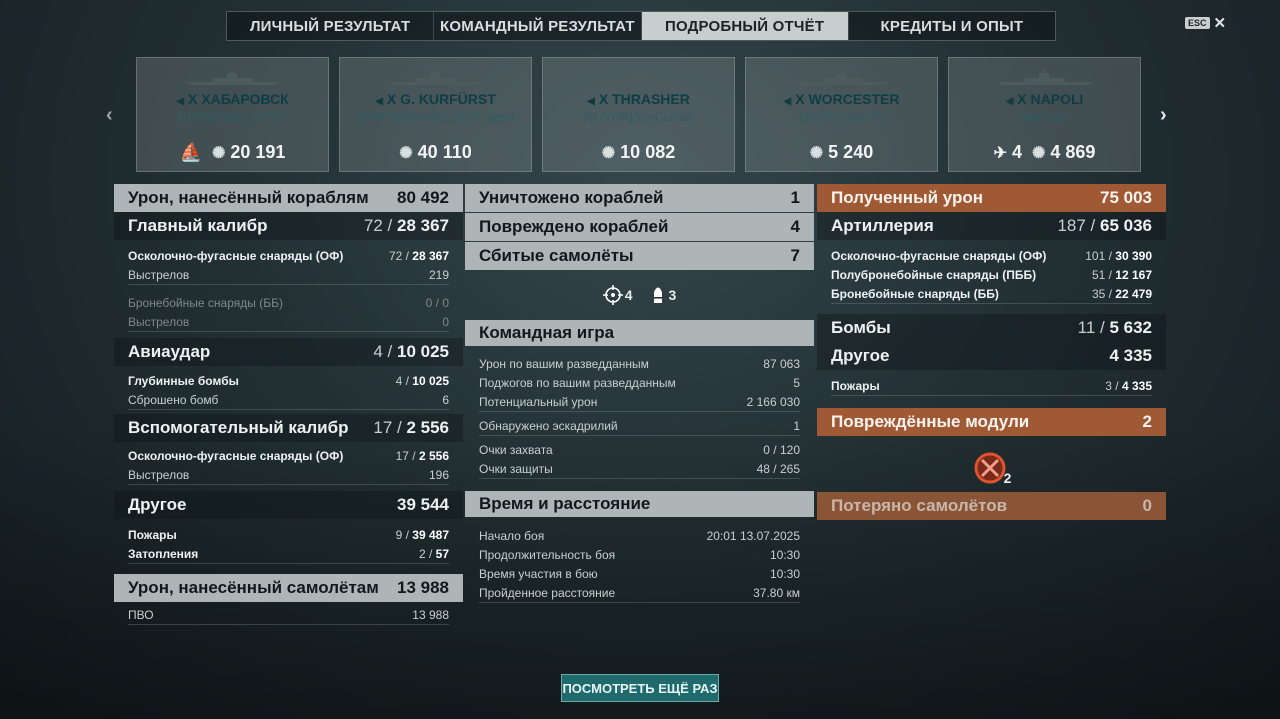 The image size is (1280, 719). What do you see at coordinates (190, 152) in the screenshot?
I see `torpedo-icon: ⛵` at bounding box center [190, 152].